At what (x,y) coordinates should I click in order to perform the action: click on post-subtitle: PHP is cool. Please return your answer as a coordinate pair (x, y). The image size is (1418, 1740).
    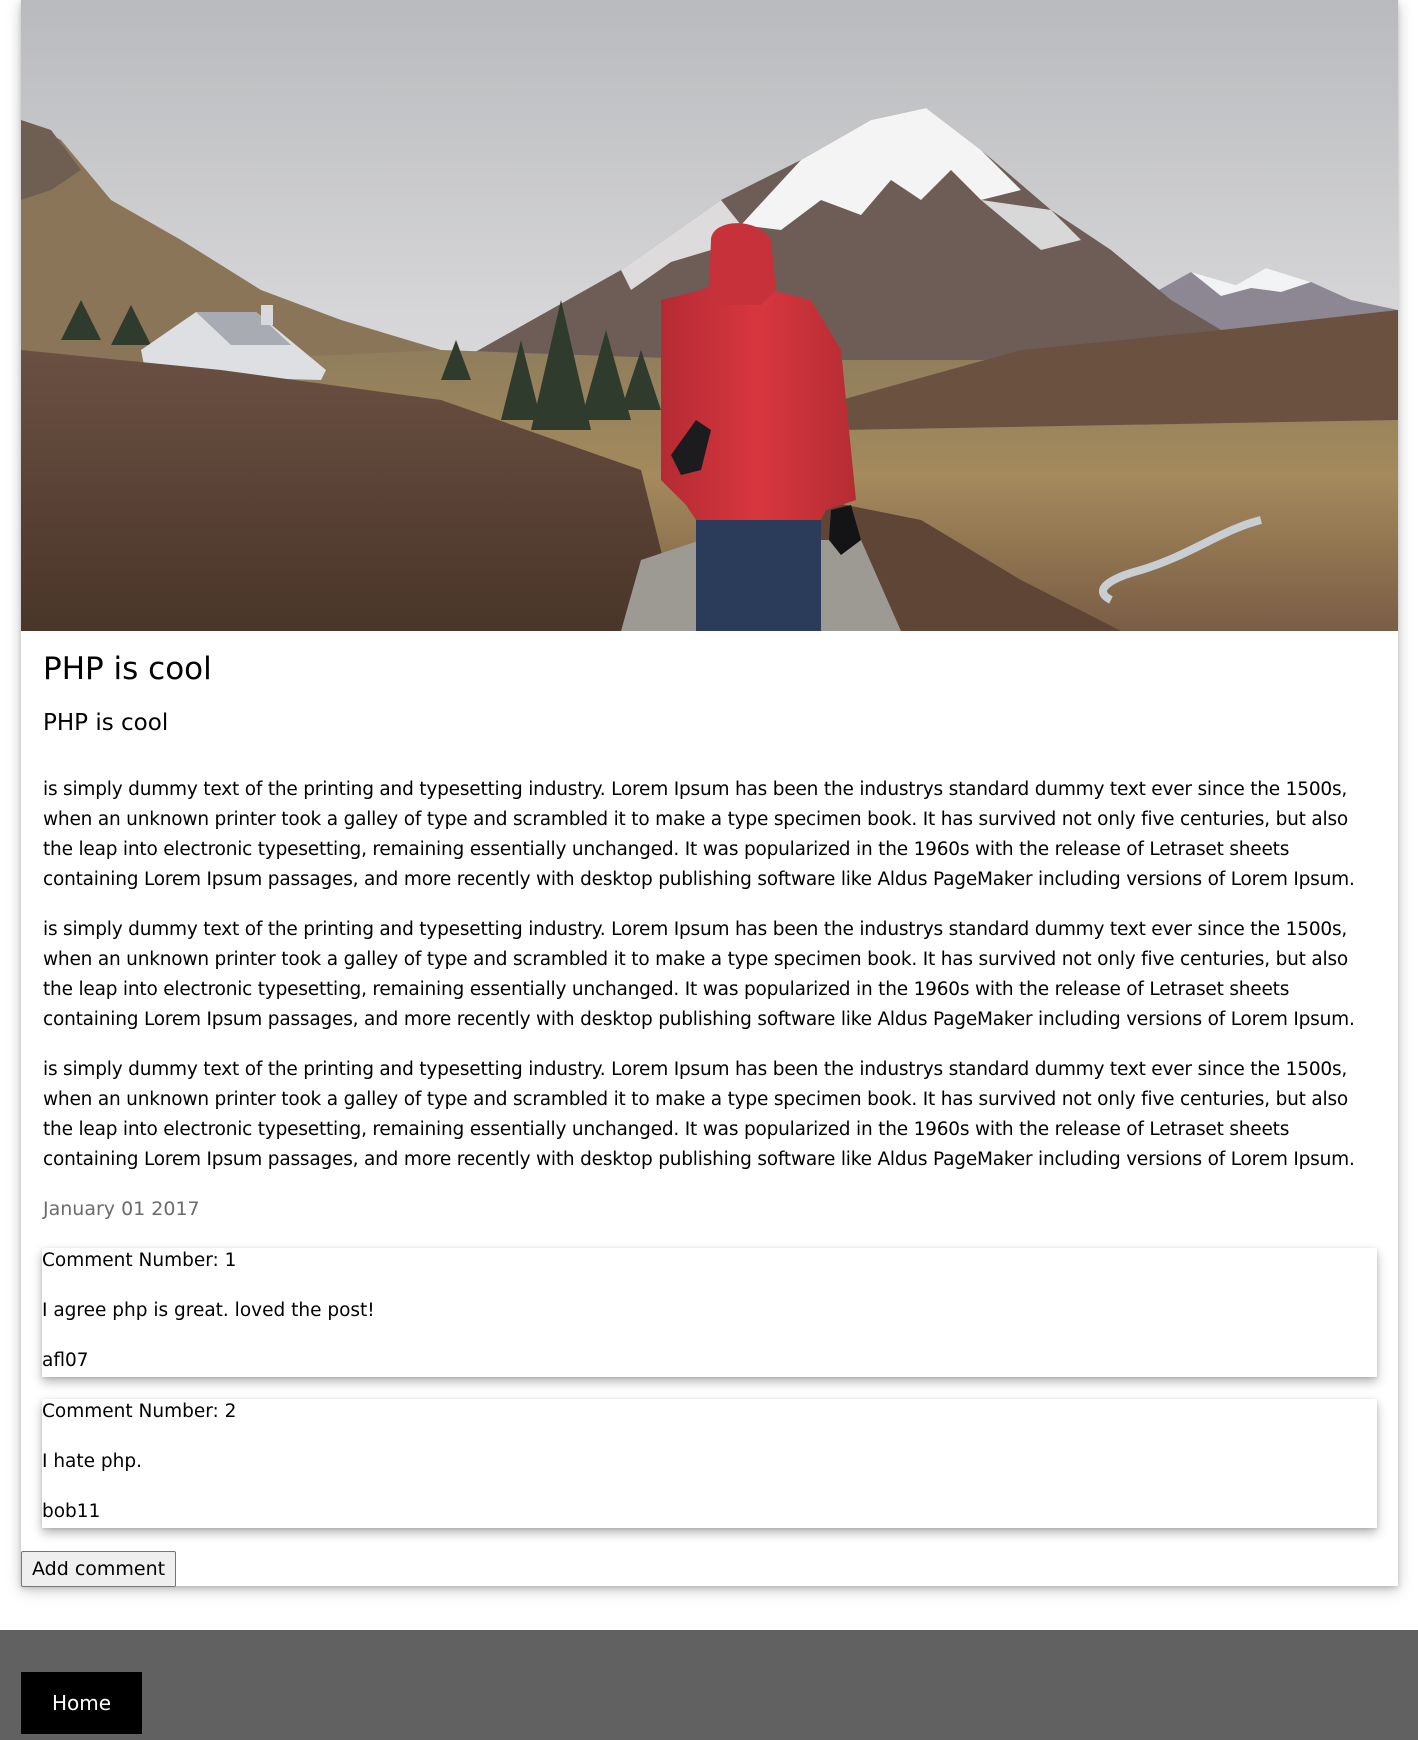
    Looking at the image, I should click on (106, 723).